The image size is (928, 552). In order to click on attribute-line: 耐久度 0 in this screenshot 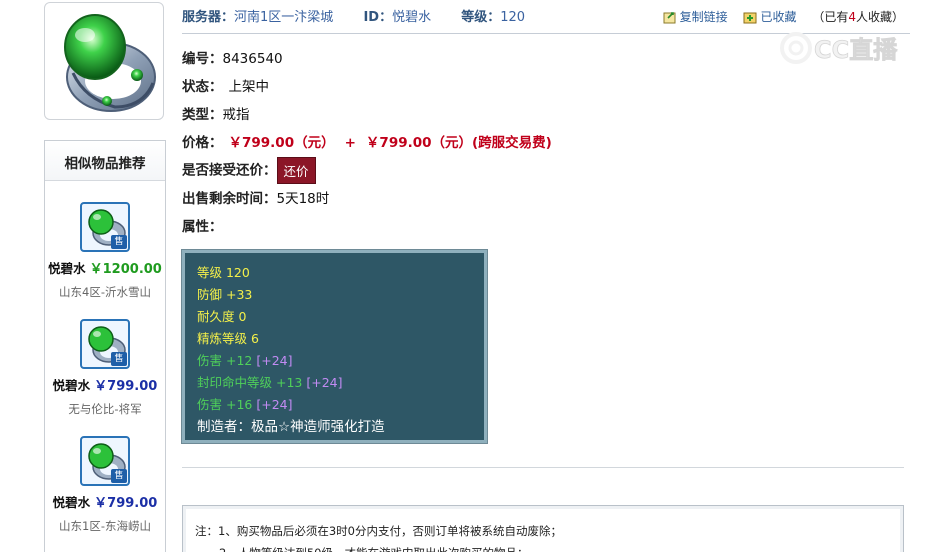, I will do `click(222, 316)`.